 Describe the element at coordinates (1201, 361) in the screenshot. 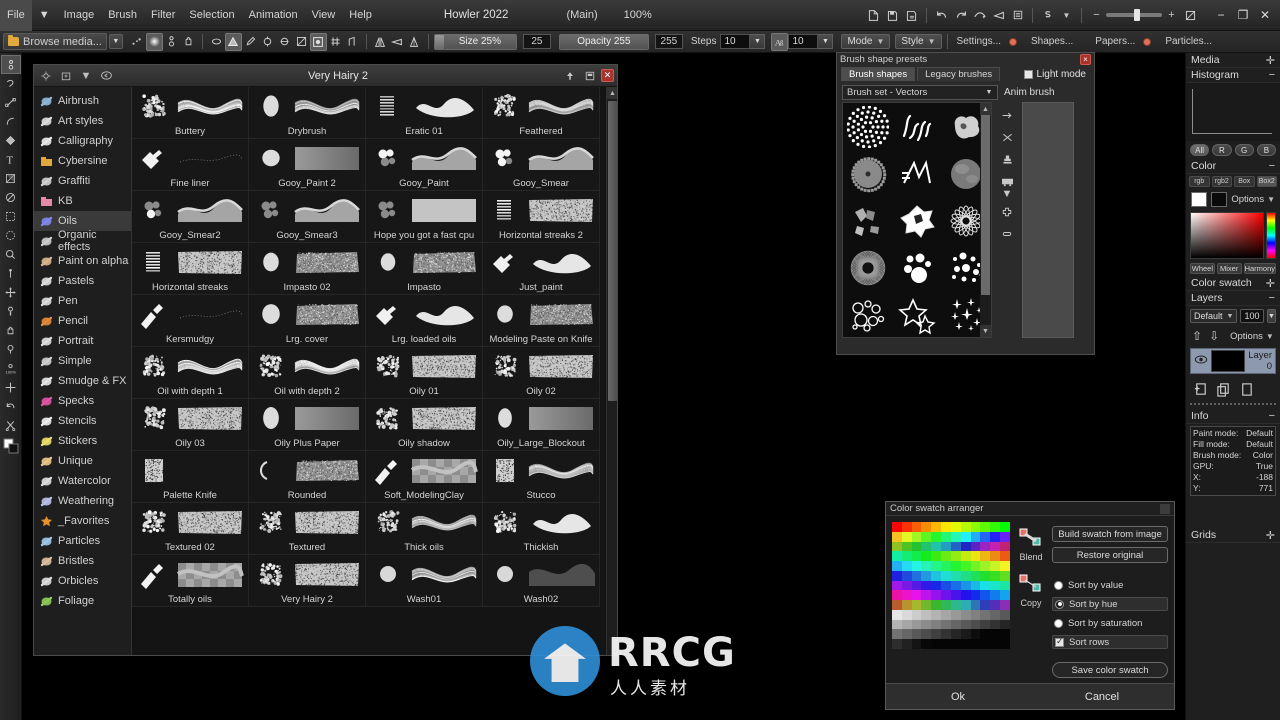

I see `layer-visibility-eye-icon` at that location.